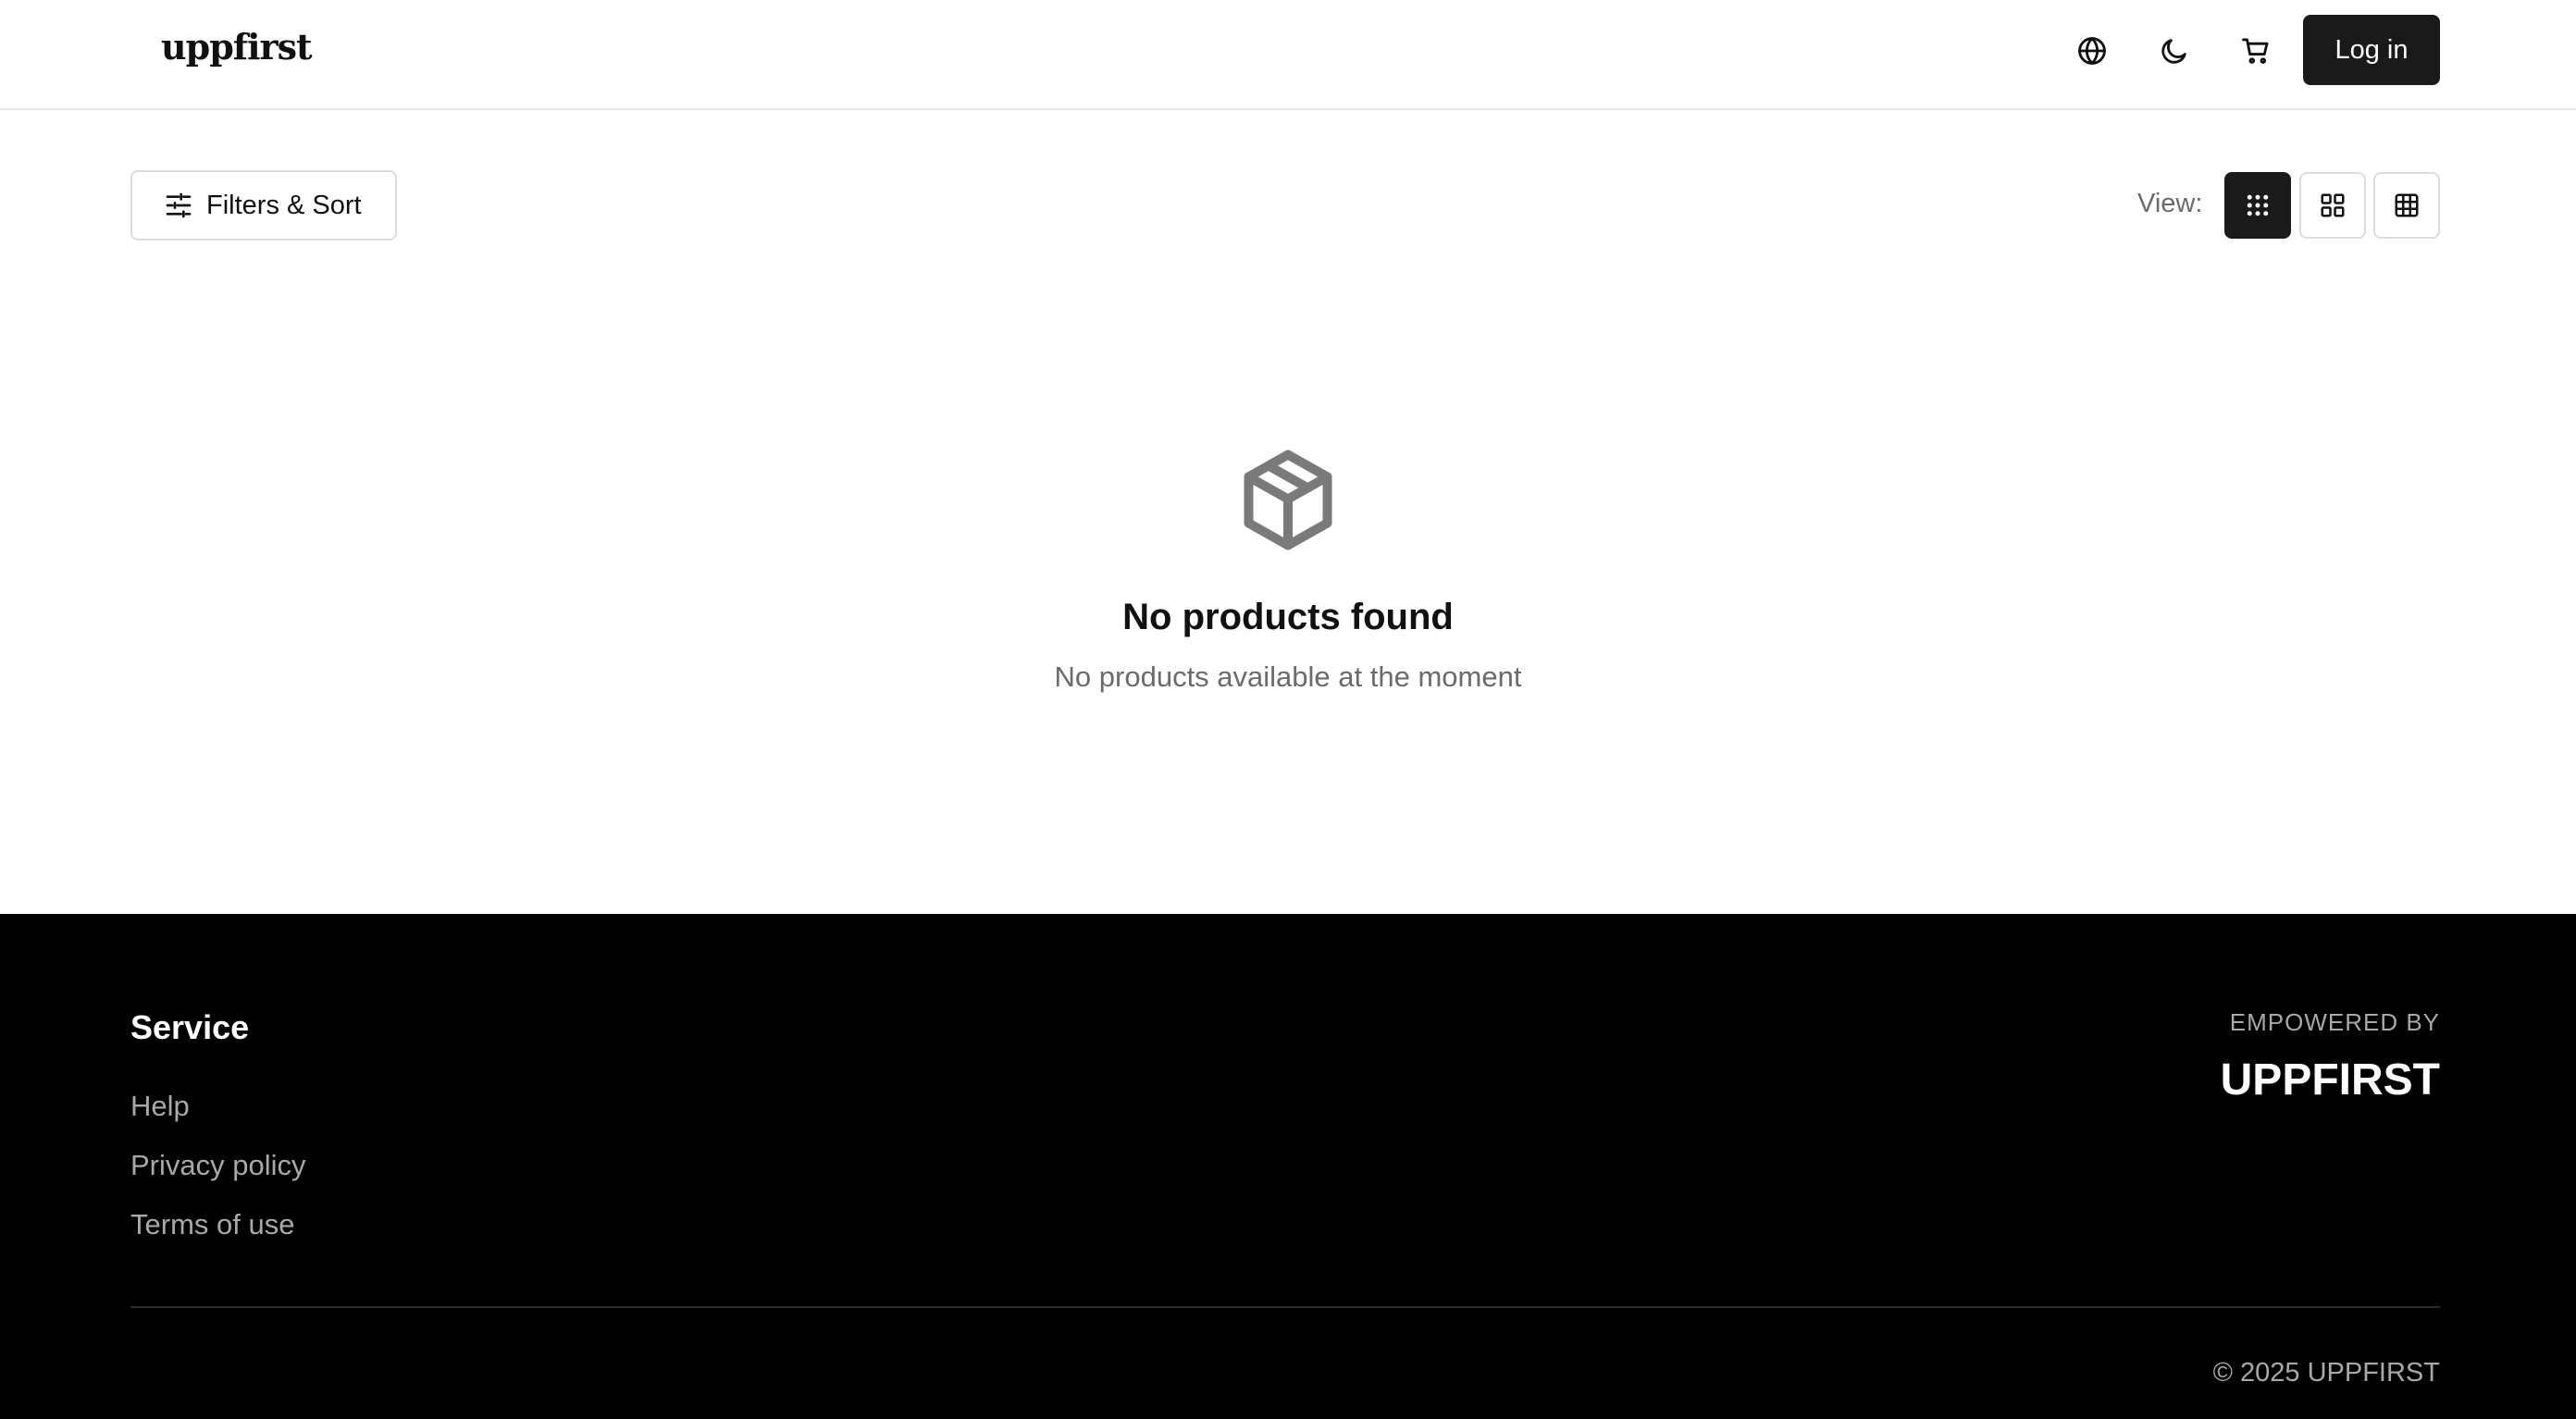 This screenshot has width=2576, height=1419. I want to click on copyright-text: © 2025 UPPFIRST, so click(2326, 1373).